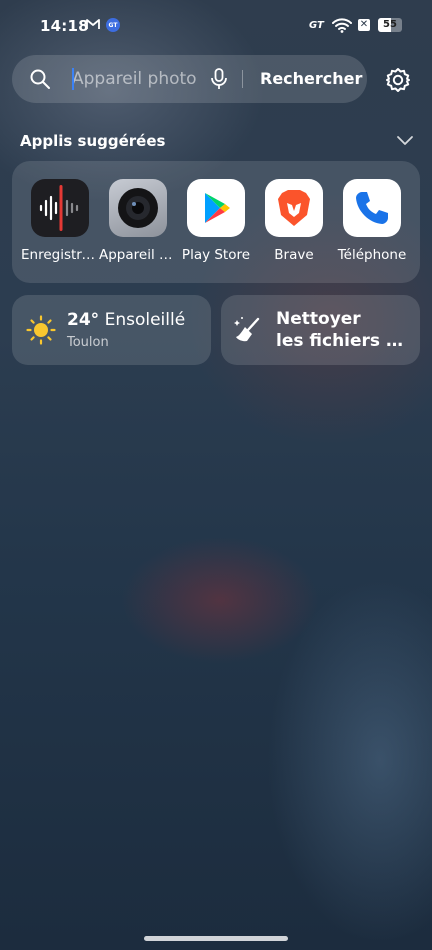 The height and width of the screenshot is (950, 432). I want to click on status-time: 14:18, so click(64, 26).